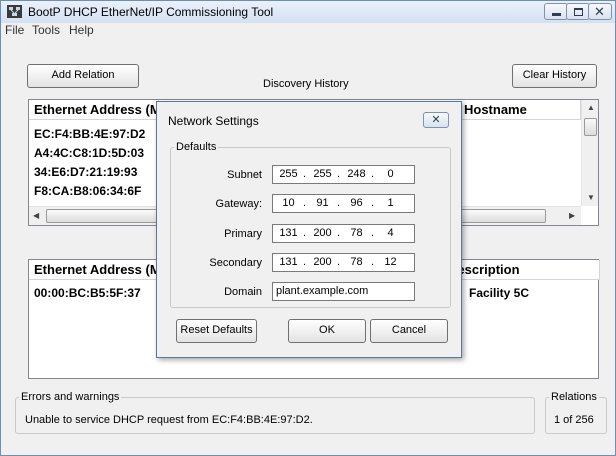  I want to click on primary-label: Primary, so click(243, 234).